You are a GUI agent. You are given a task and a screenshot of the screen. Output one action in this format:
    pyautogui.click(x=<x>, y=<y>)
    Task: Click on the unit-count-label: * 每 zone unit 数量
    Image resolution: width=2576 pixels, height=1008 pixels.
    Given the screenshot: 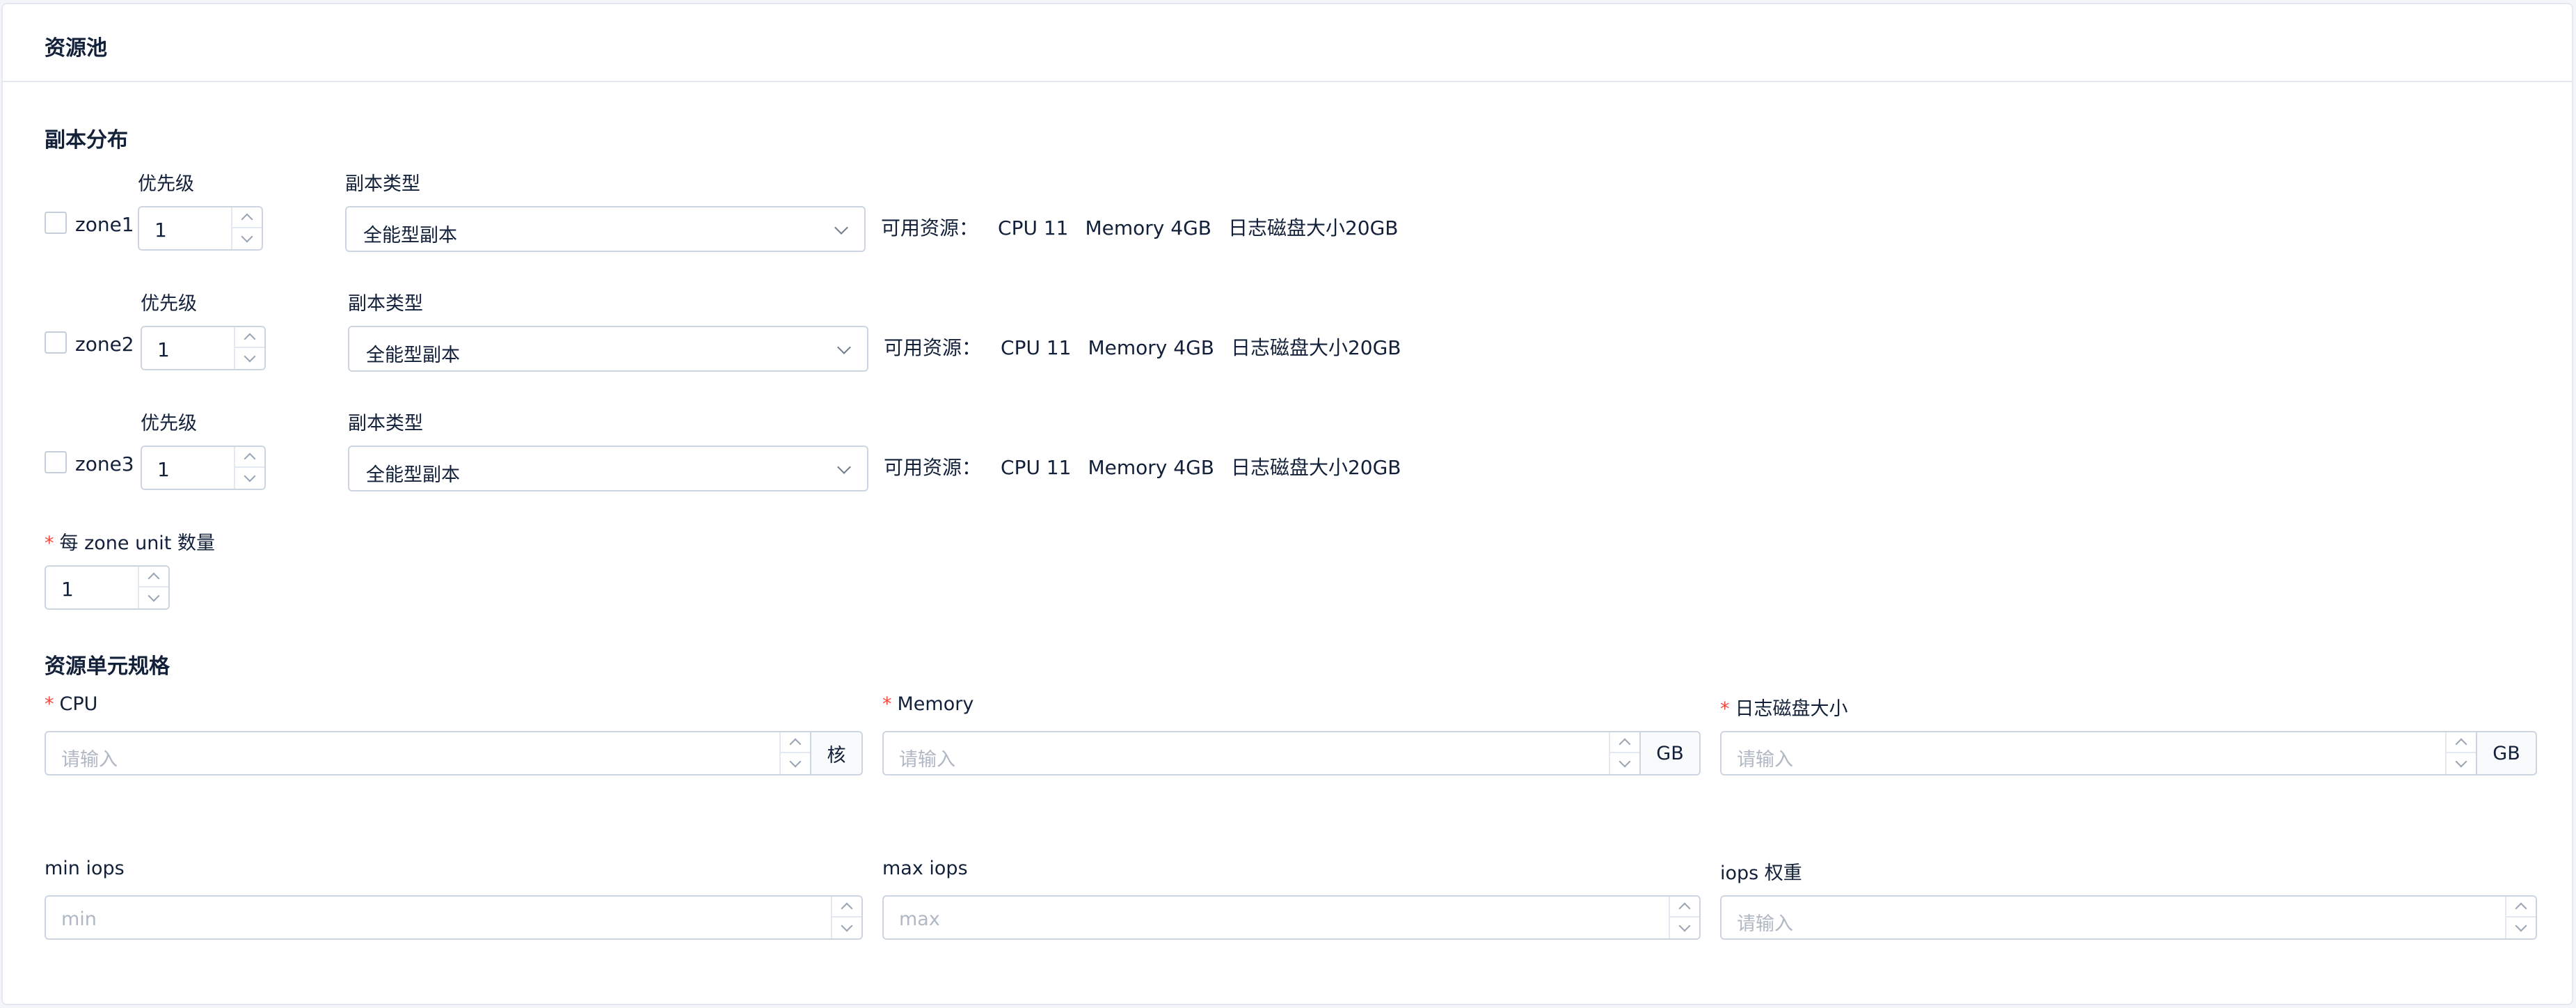 What is the action you would take?
    pyautogui.click(x=130, y=541)
    